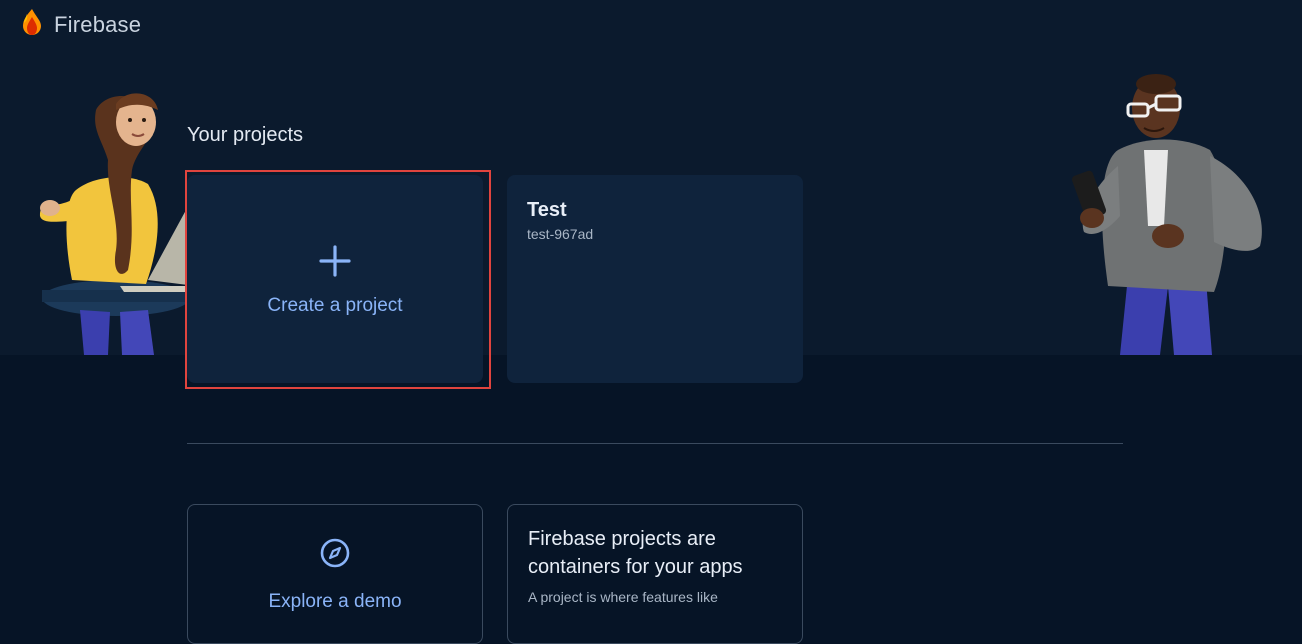 The width and height of the screenshot is (1302, 644). I want to click on brand-name: Firebase, so click(98, 24).